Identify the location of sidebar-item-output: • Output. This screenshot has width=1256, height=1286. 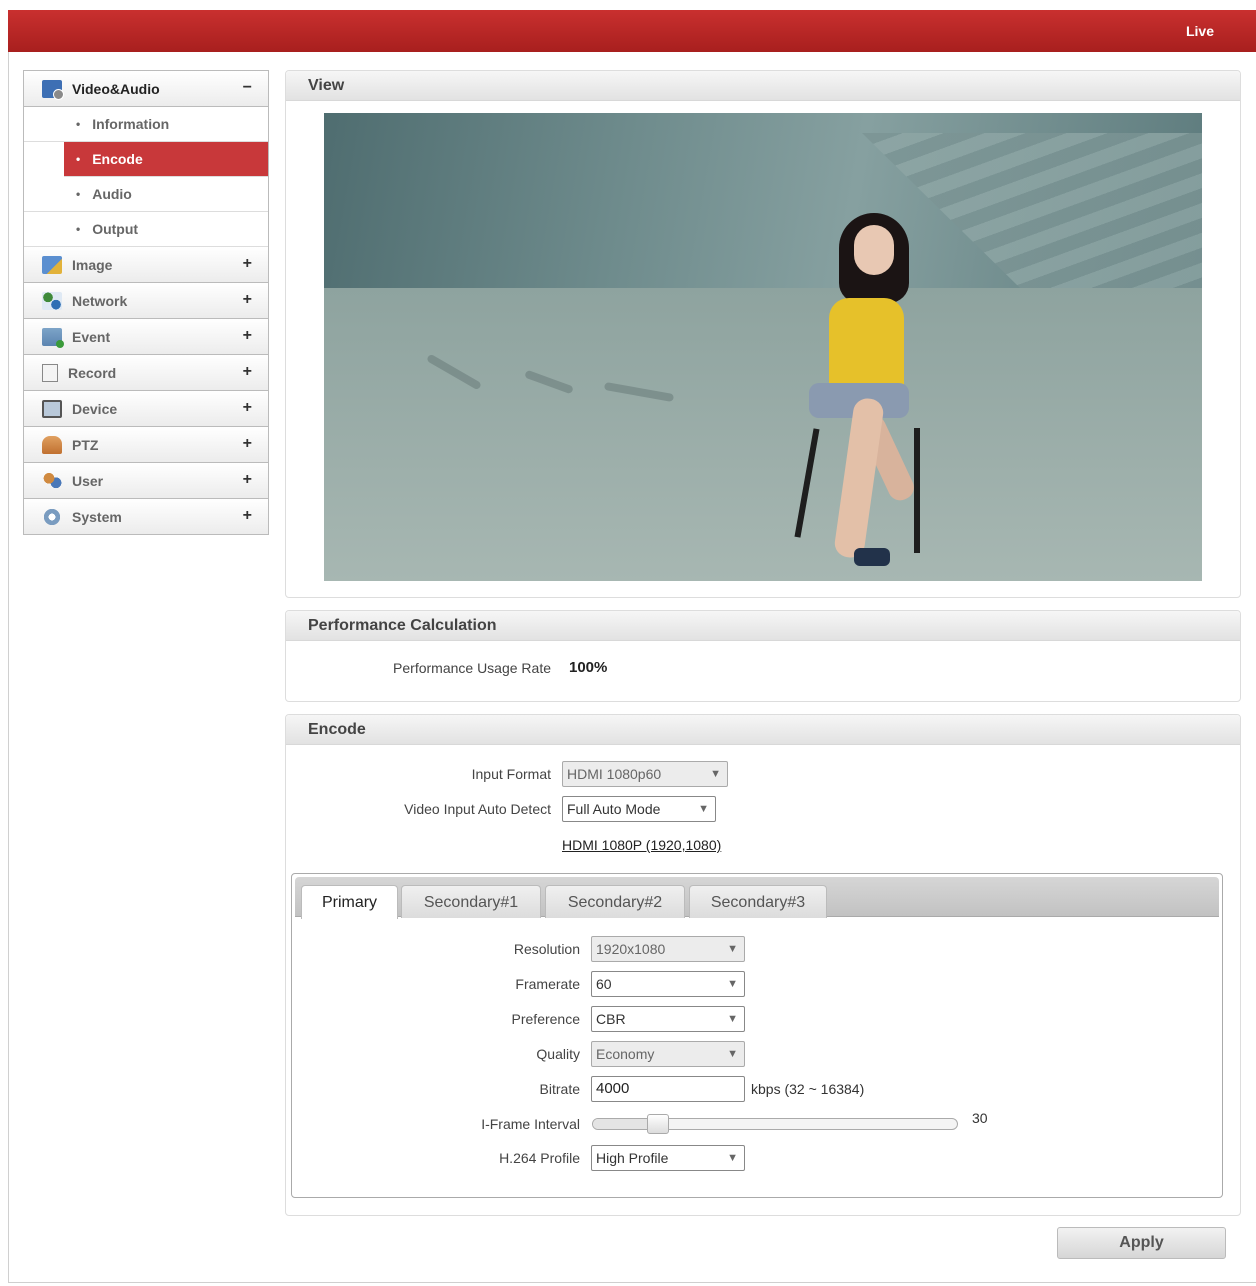
(146, 229).